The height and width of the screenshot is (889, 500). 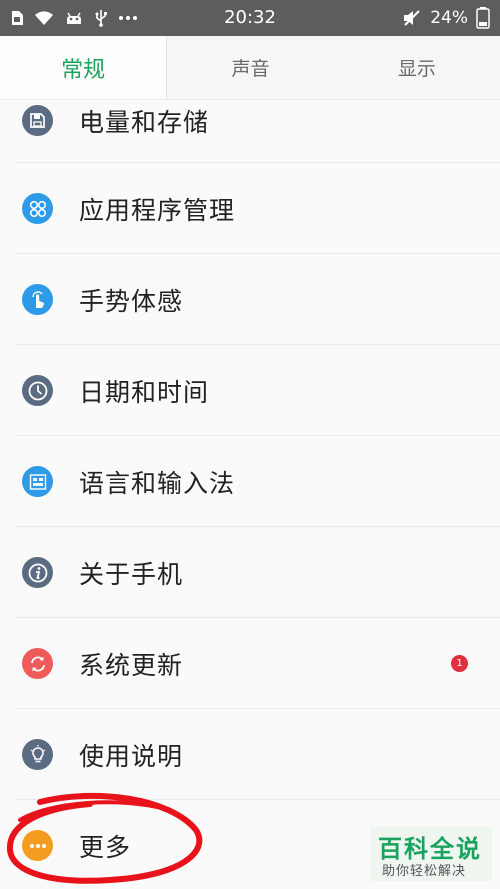 What do you see at coordinates (37, 390) in the screenshot?
I see `clock-icon` at bounding box center [37, 390].